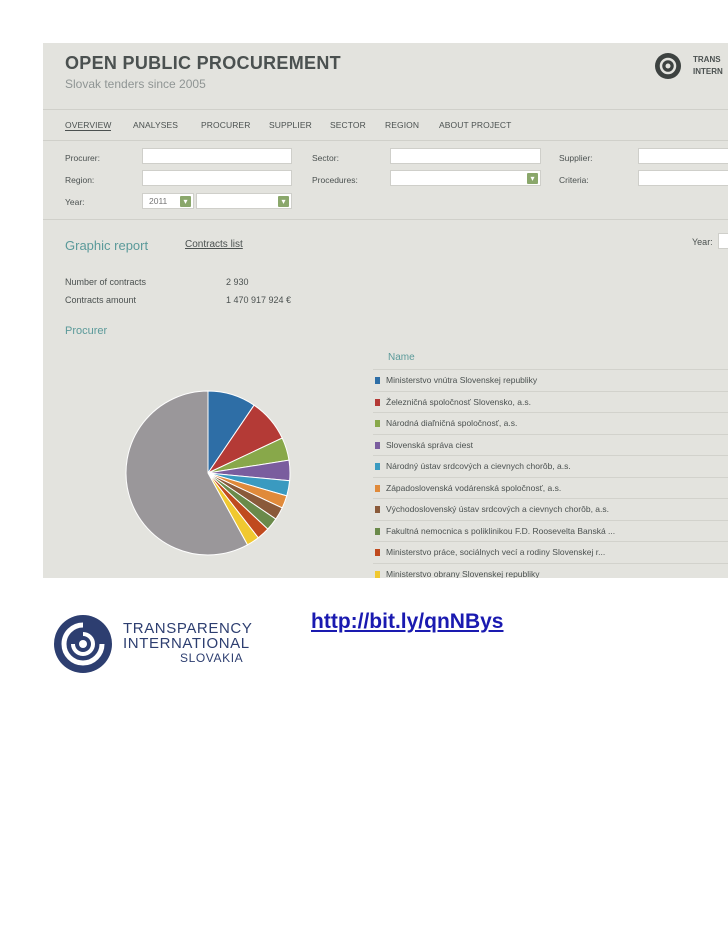 The height and width of the screenshot is (943, 728). I want to click on ti-slovakia-logo, so click(83, 644).